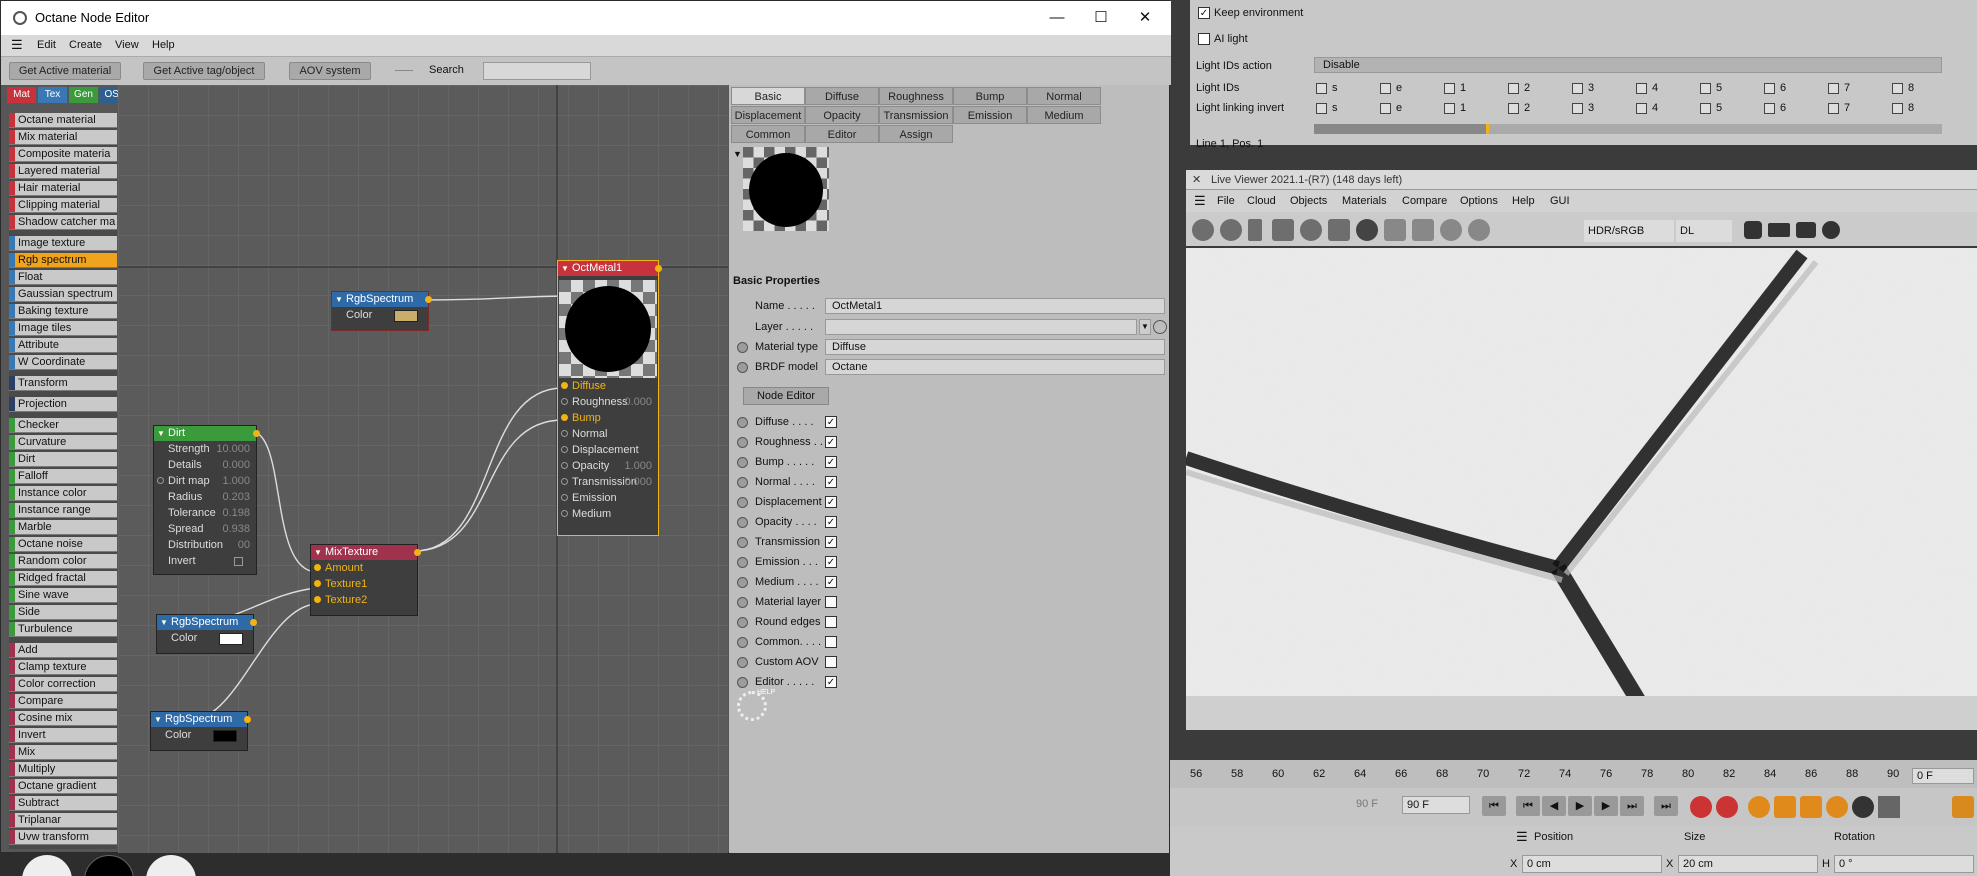 The image size is (1977, 876). I want to click on end-frame-field: 90 F, so click(1436, 805).